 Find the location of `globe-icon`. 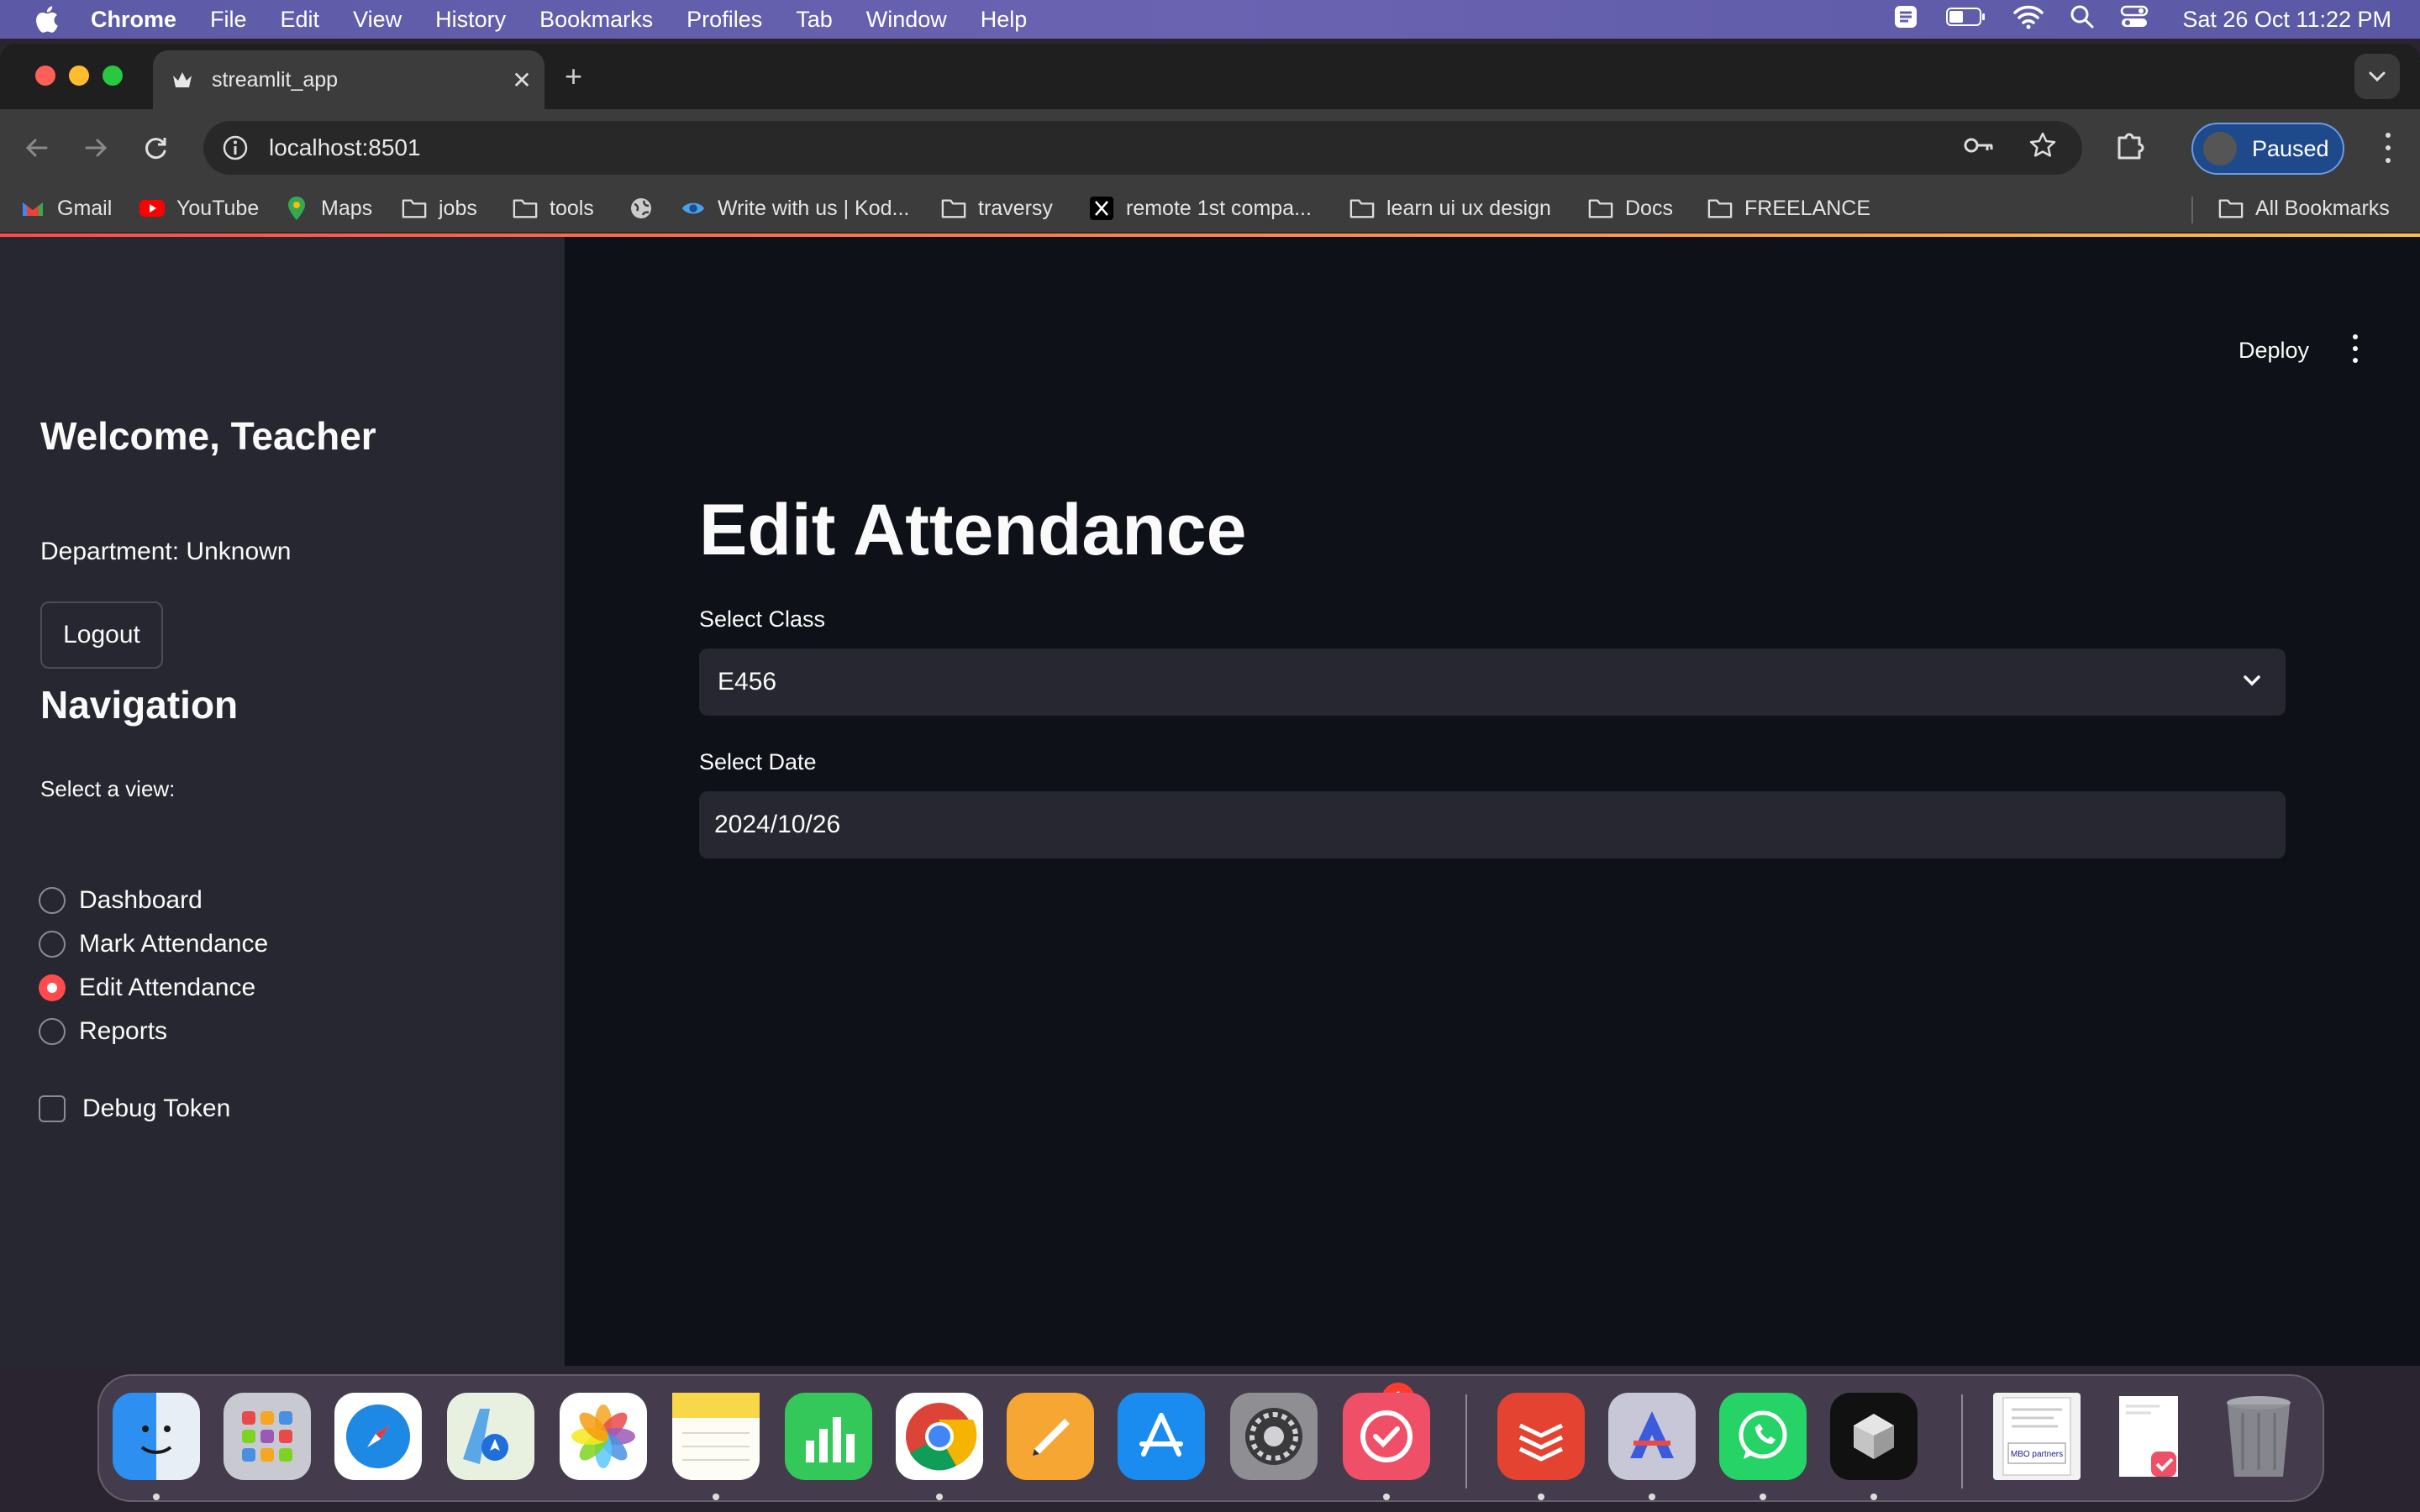

globe-icon is located at coordinates (642, 208).